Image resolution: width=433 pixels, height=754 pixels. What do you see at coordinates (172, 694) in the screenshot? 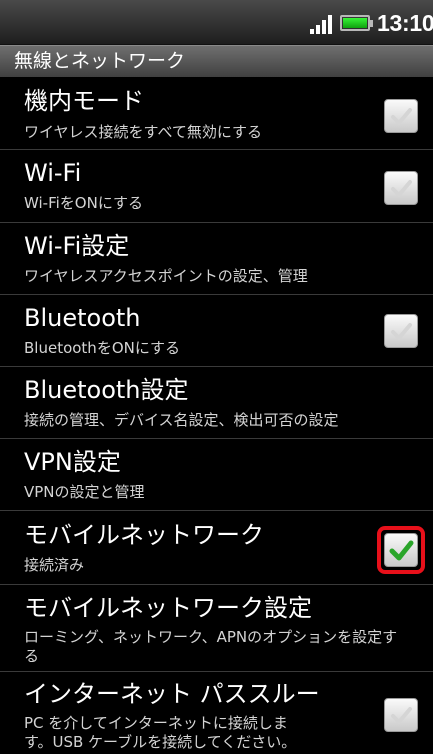
I see `setting-title: インターネット パススルー` at bounding box center [172, 694].